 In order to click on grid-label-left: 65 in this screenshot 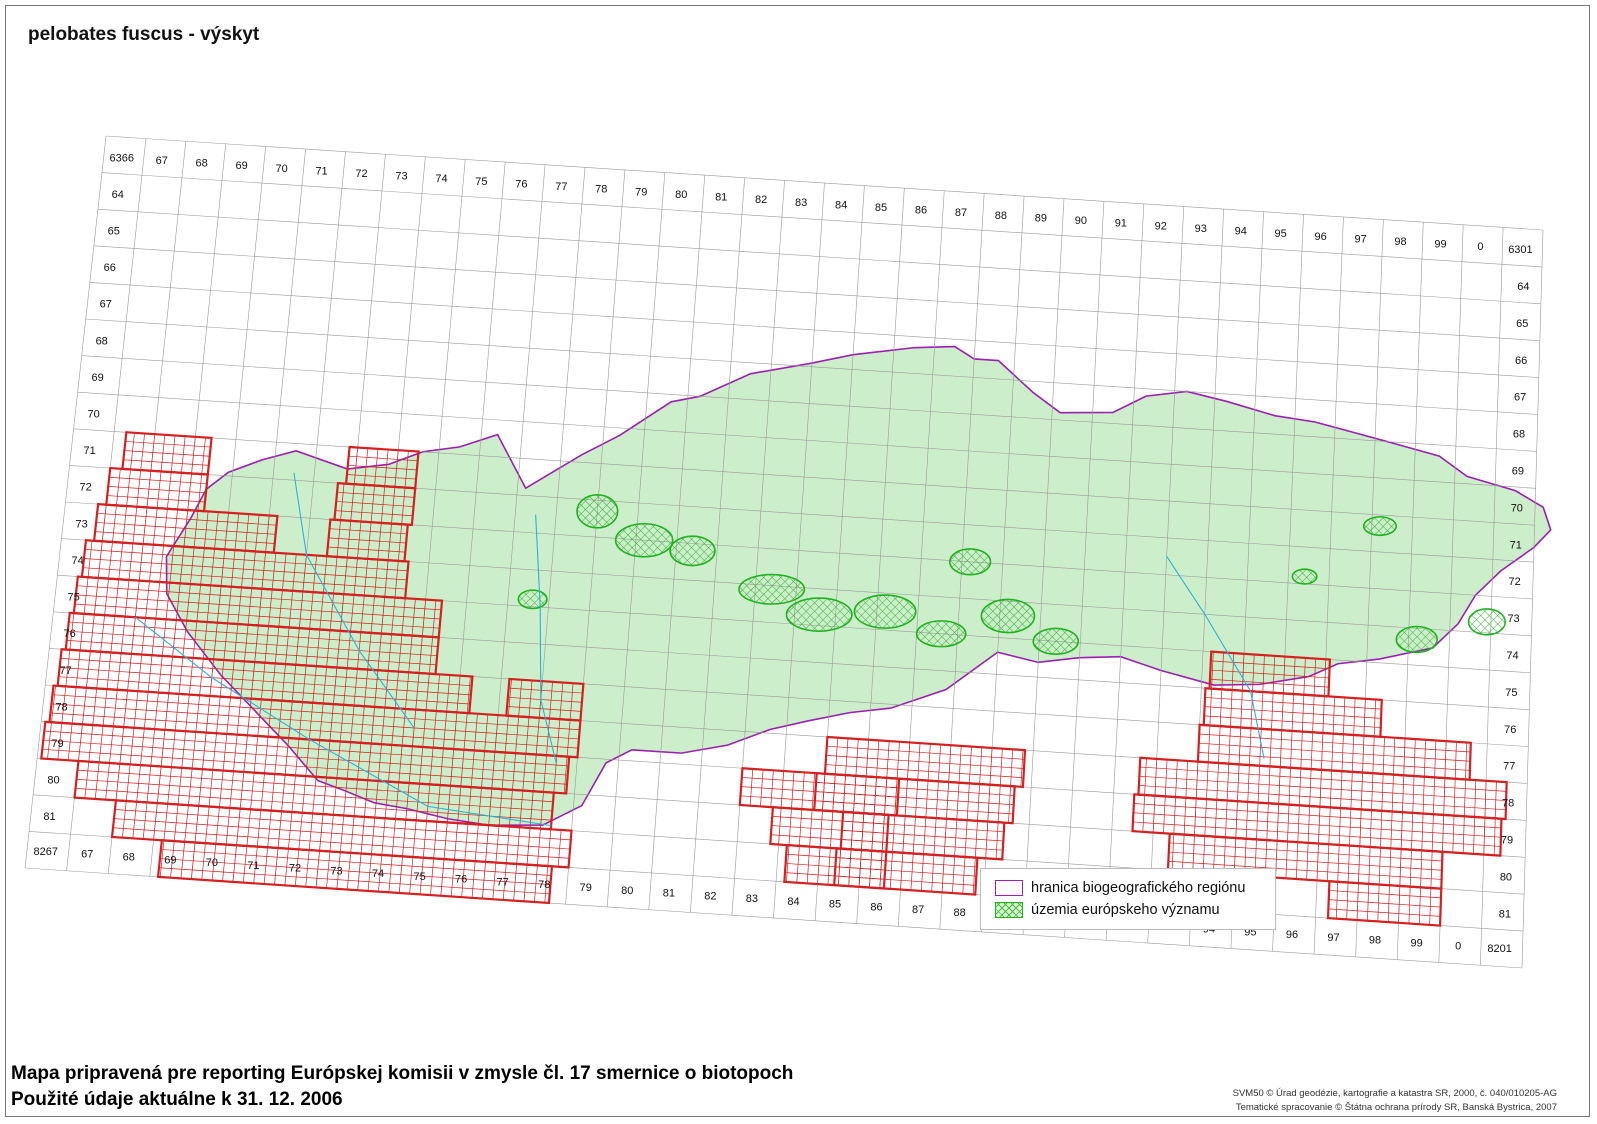, I will do `click(114, 232)`.